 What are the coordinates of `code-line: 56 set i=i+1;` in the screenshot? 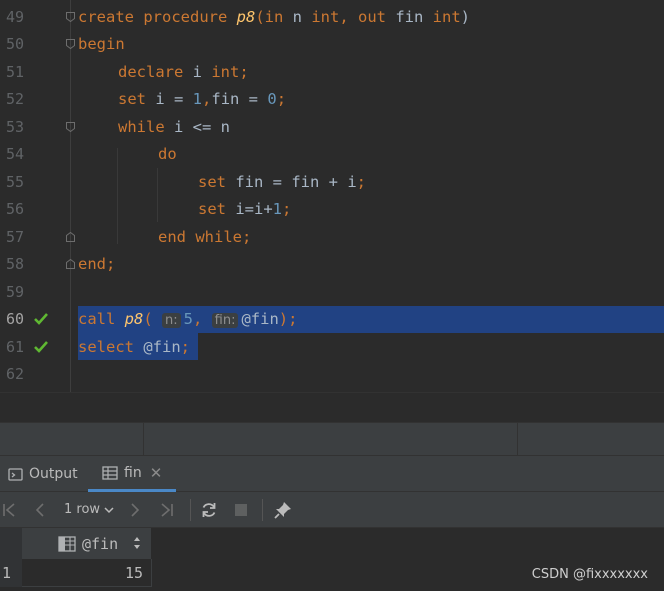 It's located at (332, 209).